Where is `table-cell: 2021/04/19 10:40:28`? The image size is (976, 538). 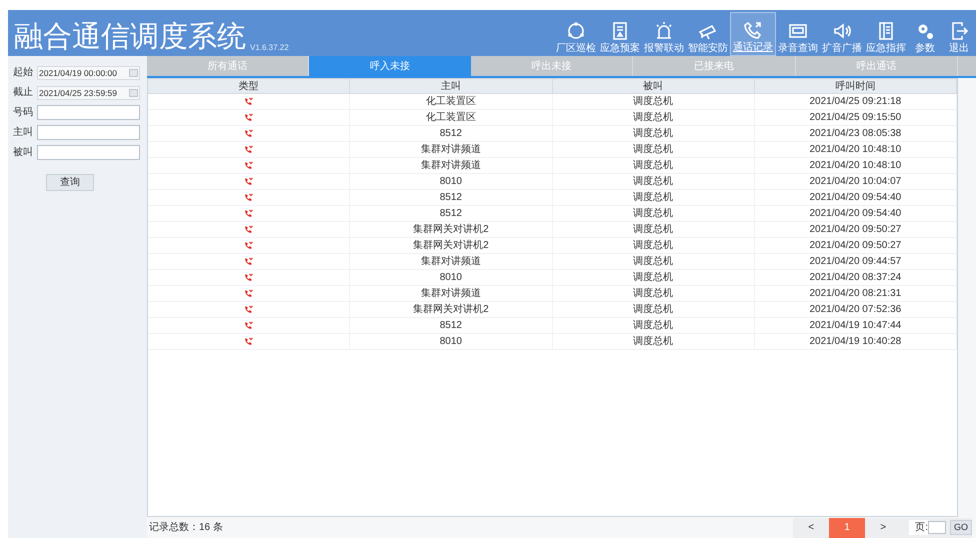 table-cell: 2021/04/19 10:40:28 is located at coordinates (855, 341).